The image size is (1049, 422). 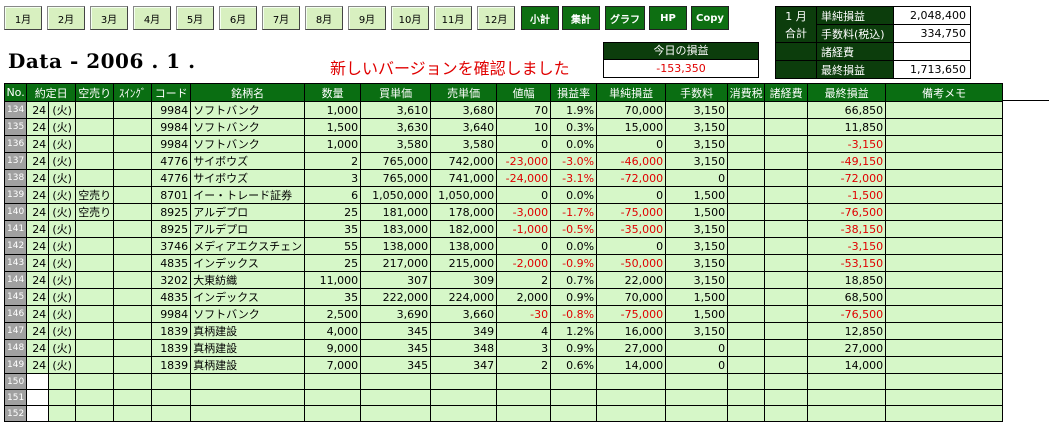 I want to click on cell-qty: 9,000, so click(x=333, y=348).